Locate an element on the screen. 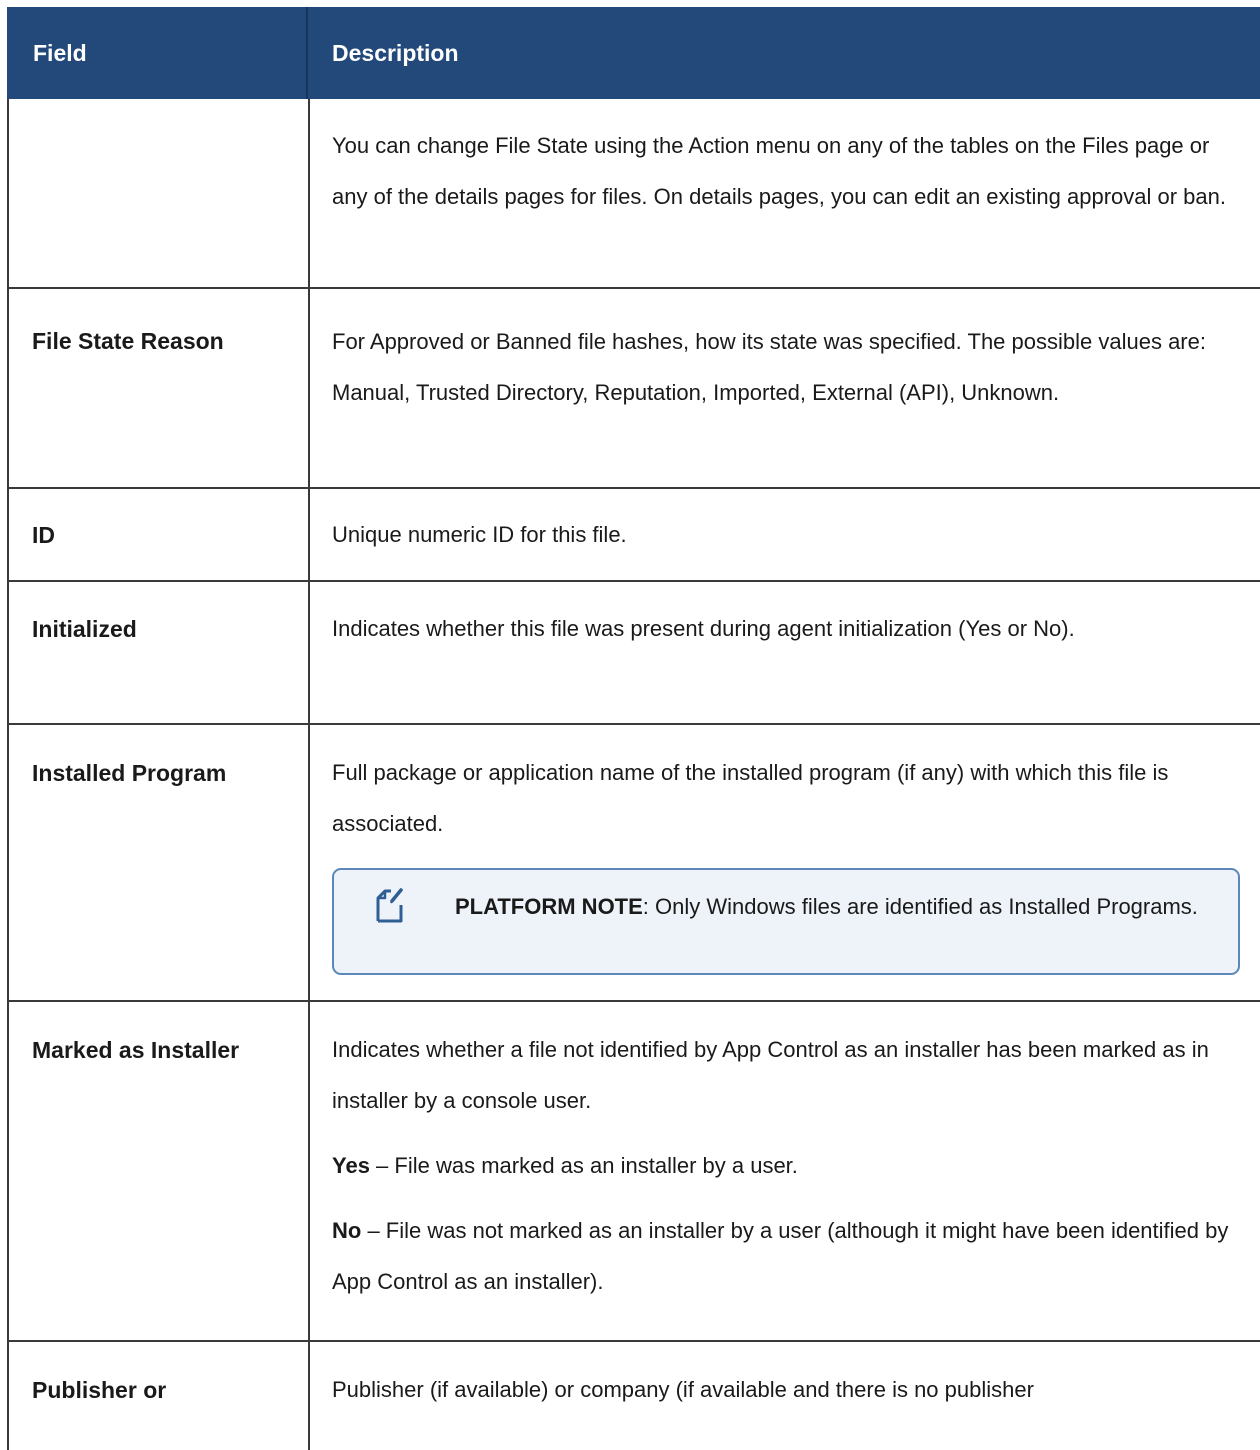 This screenshot has height=1450, width=1260. table-row-id: Unique numeric ID for this file. is located at coordinates (782, 534).